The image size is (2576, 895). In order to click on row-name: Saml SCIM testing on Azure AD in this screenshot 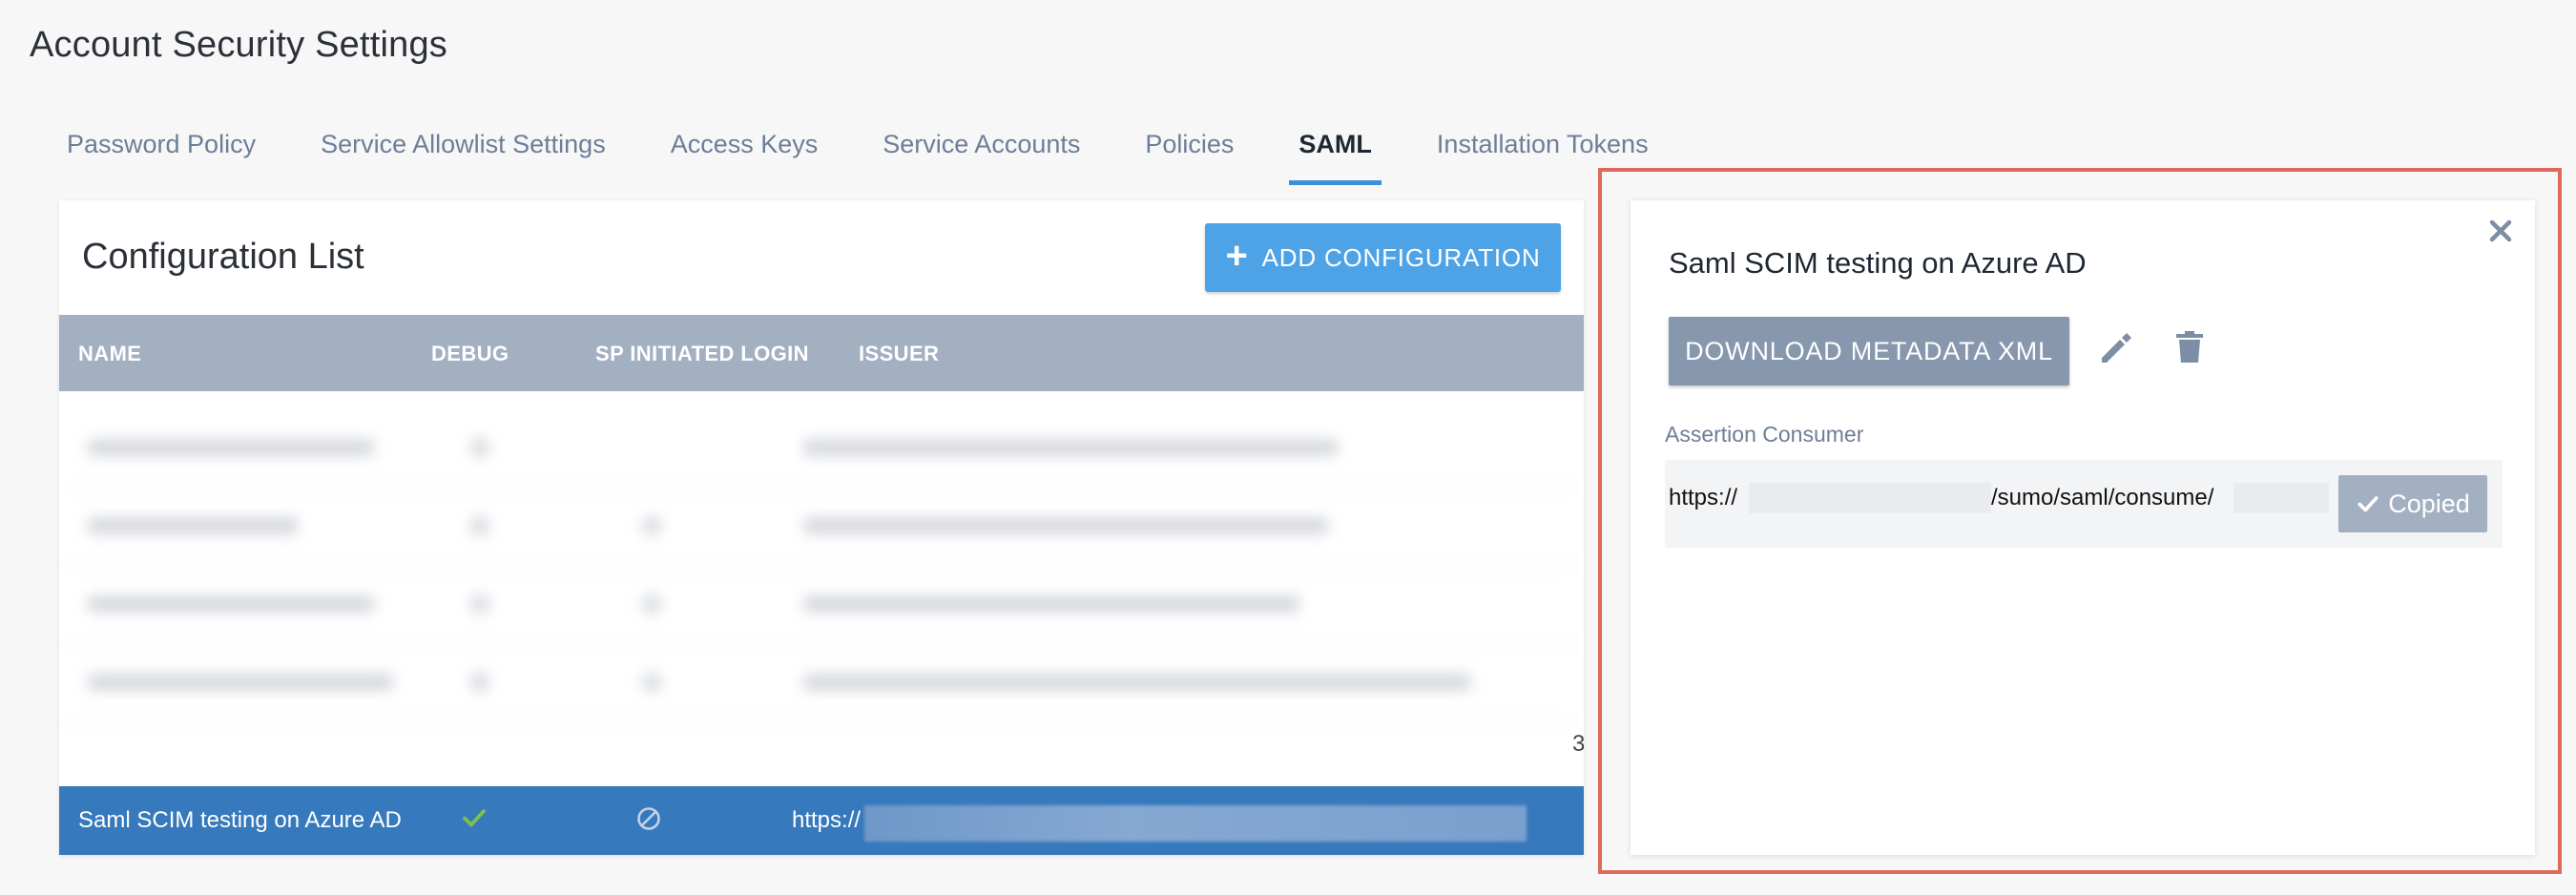, I will do `click(240, 820)`.